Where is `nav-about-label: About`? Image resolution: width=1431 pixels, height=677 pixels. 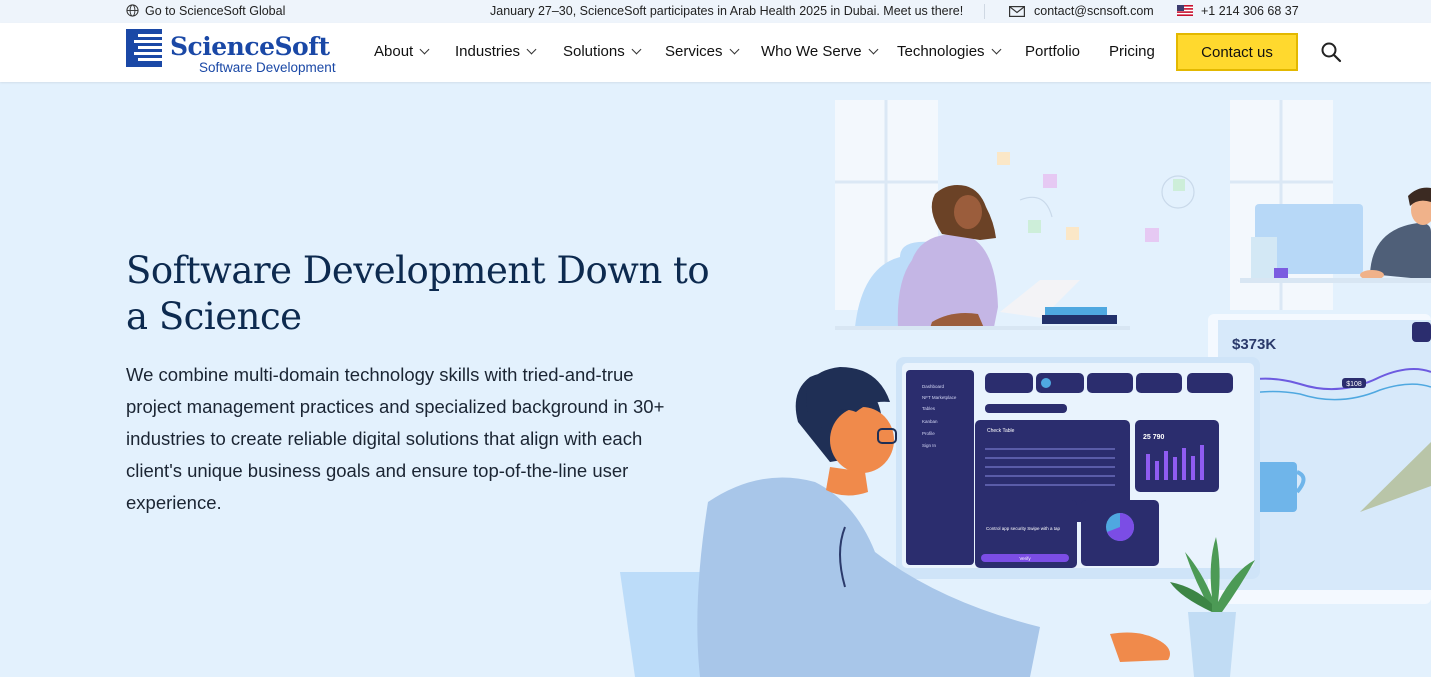 nav-about-label: About is located at coordinates (394, 51).